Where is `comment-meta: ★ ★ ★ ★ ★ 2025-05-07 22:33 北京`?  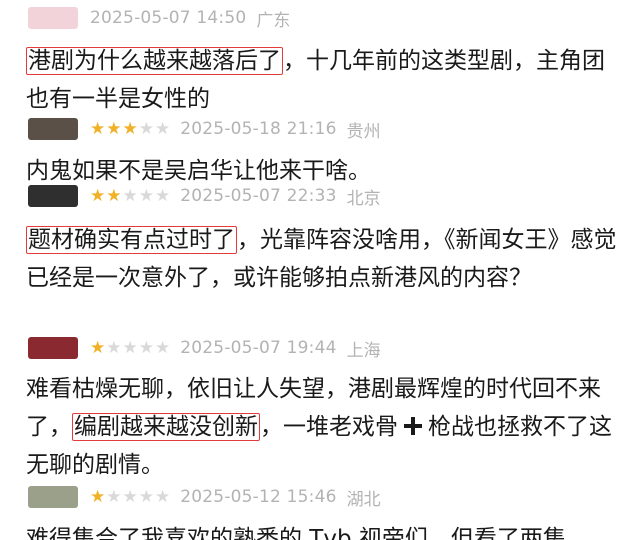
comment-meta: ★ ★ ★ ★ ★ 2025-05-07 22:33 北京 is located at coordinates (204, 196).